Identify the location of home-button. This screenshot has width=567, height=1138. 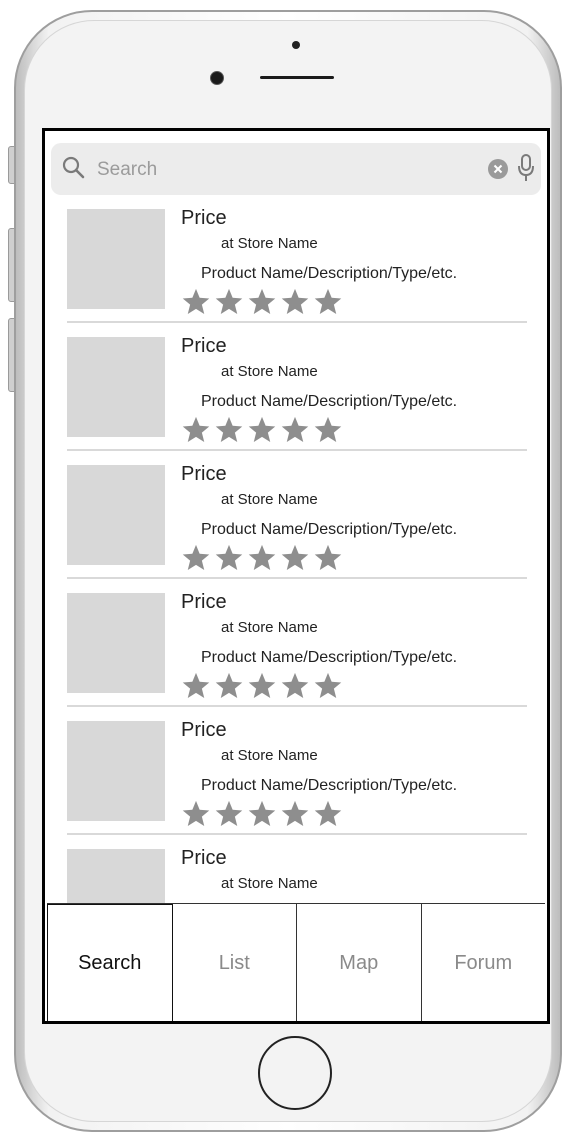
(295, 1073).